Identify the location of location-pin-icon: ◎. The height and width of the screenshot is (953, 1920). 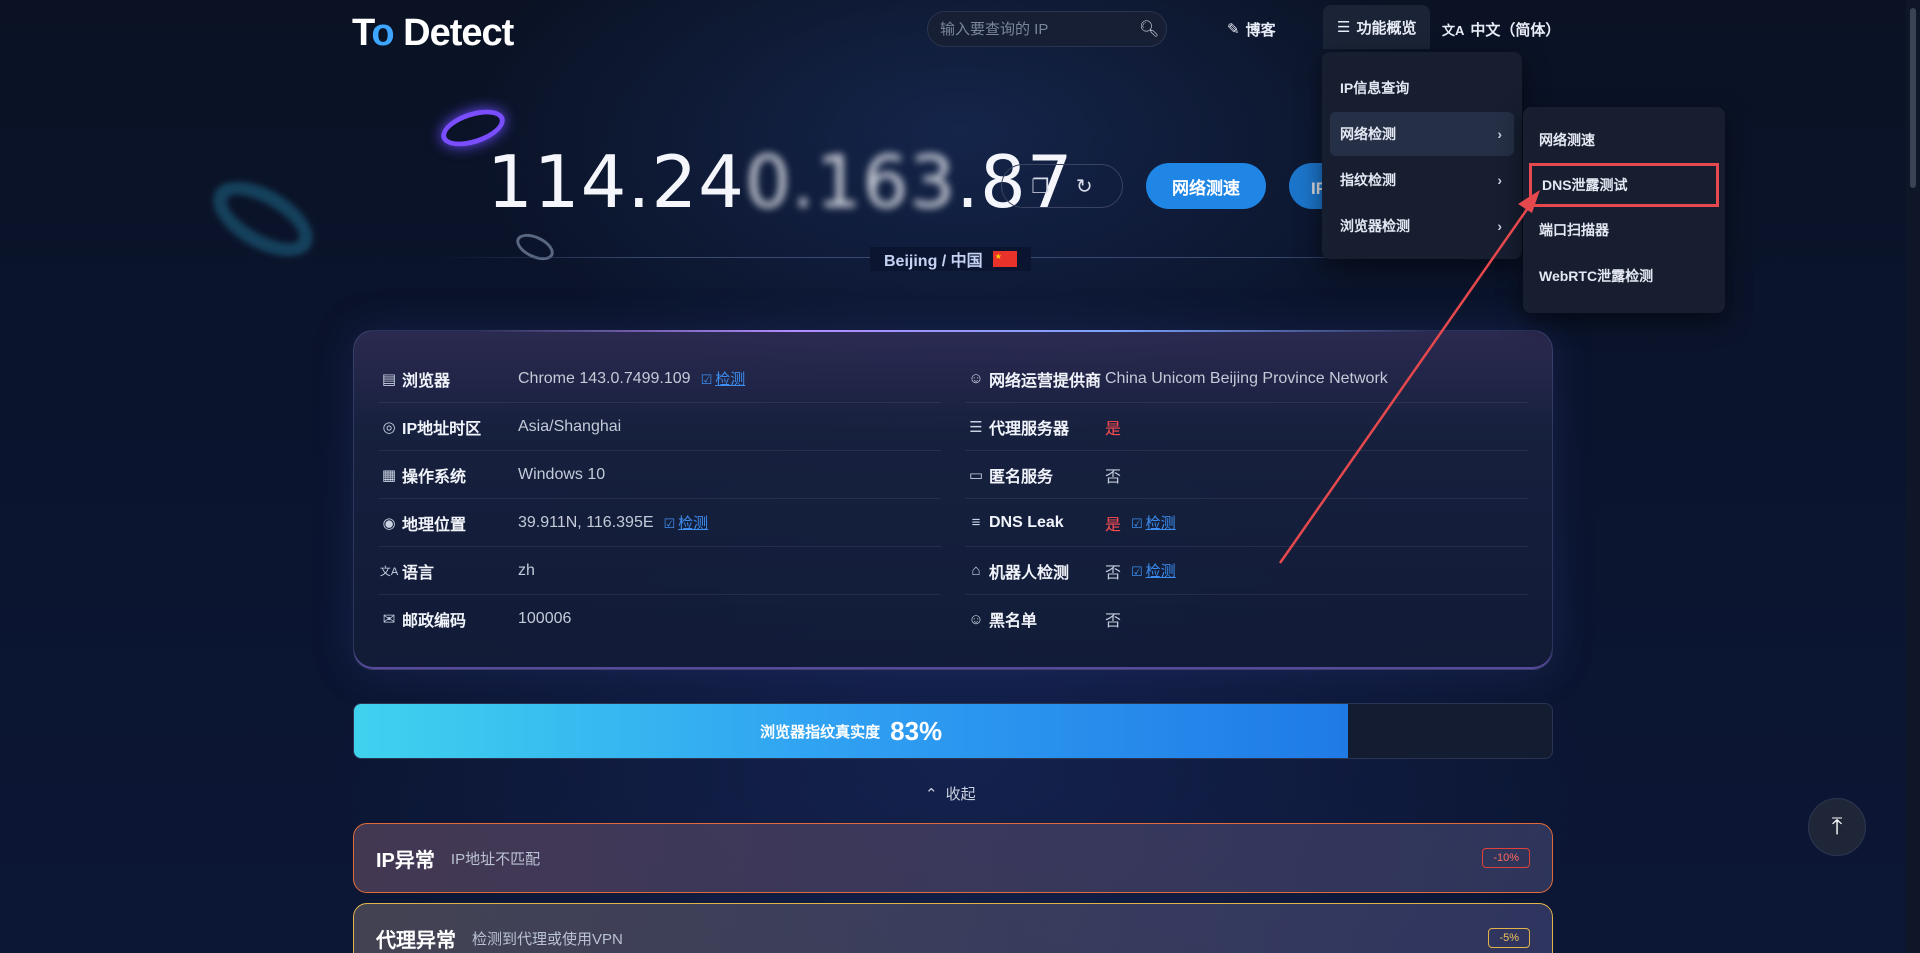
(389, 427).